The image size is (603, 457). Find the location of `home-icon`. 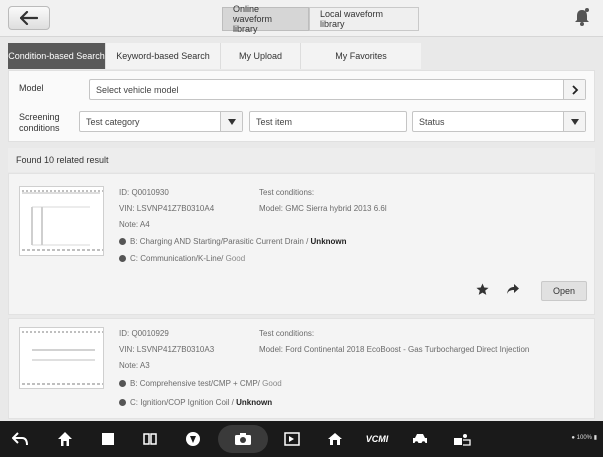

home-icon is located at coordinates (65, 439).